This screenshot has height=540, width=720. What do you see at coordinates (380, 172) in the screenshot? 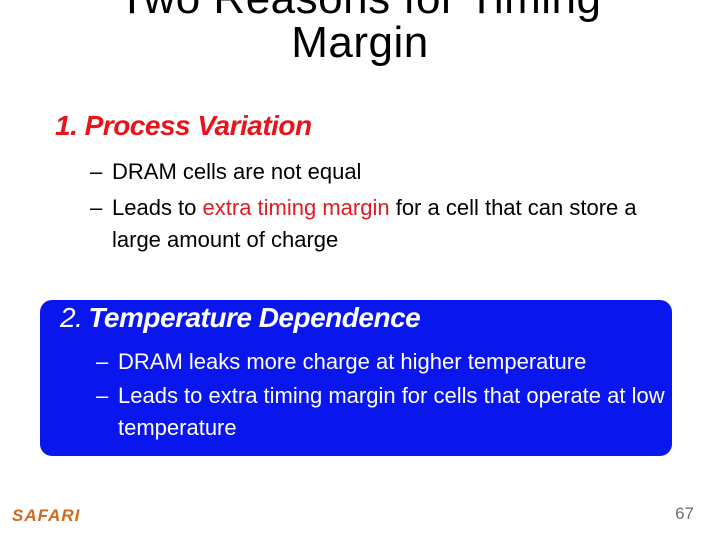
I see `bullet-item: – DRAM cells are not equal` at bounding box center [380, 172].